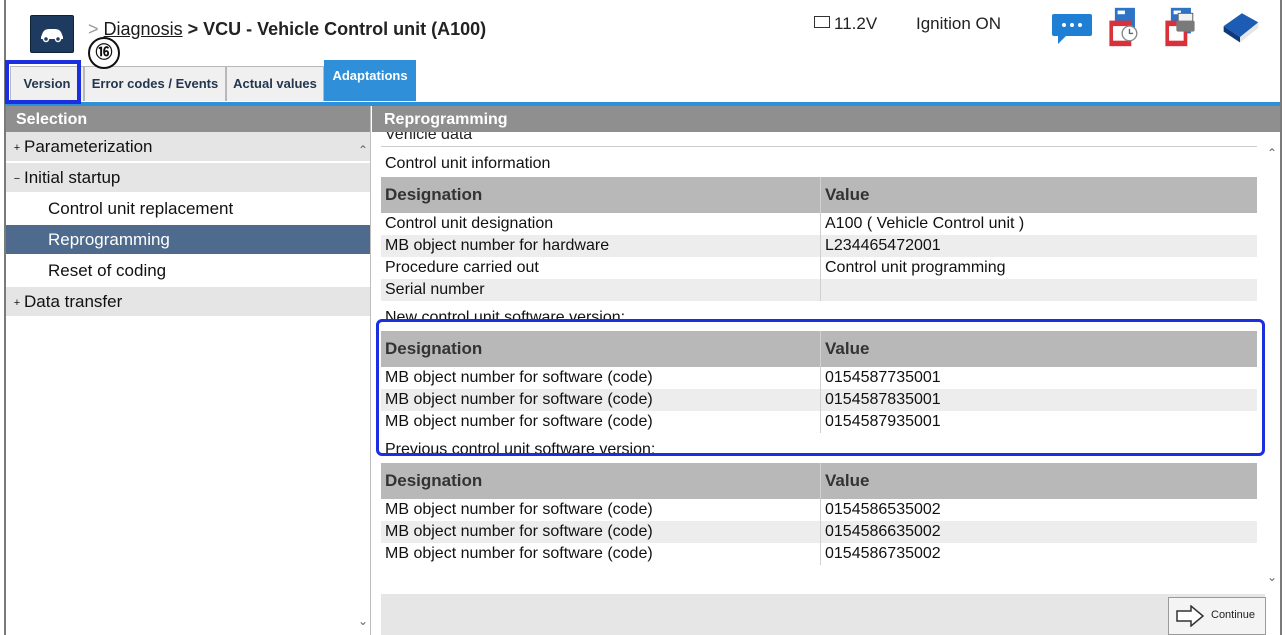 This screenshot has height=635, width=1286. I want to click on voltage-value: 11.2V, so click(856, 23).